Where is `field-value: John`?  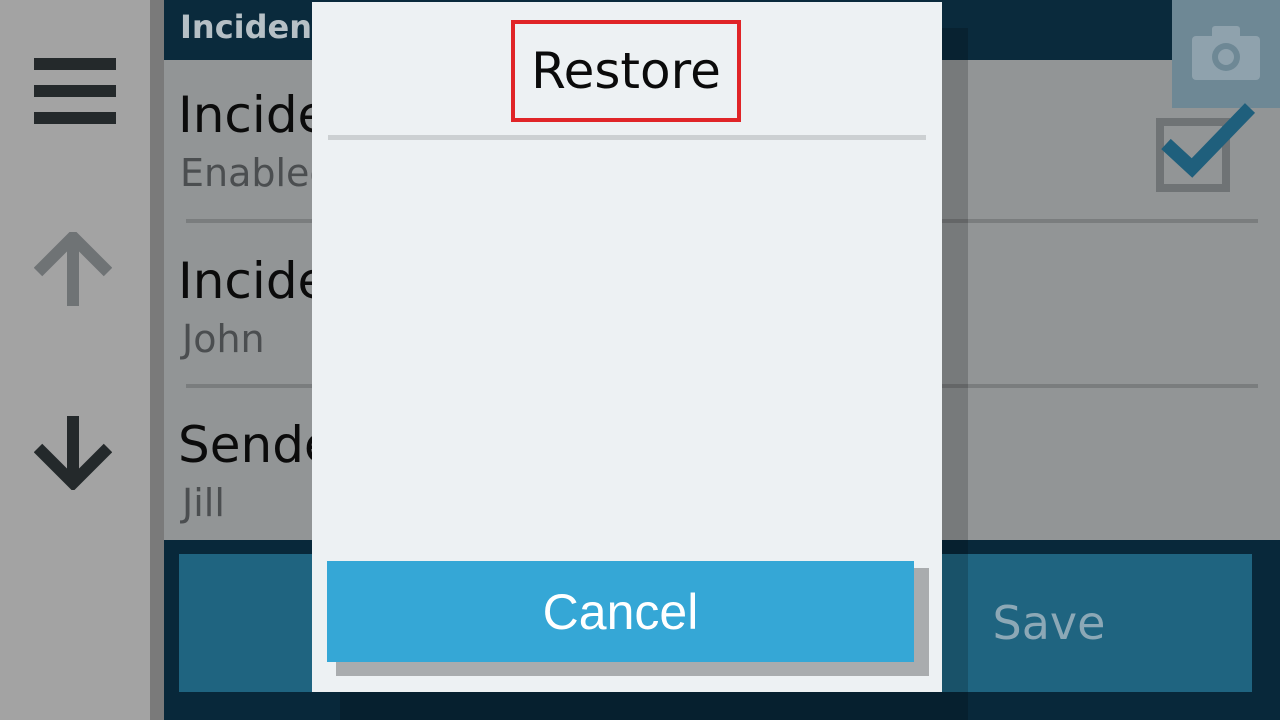
field-value: John is located at coordinates (223, 339).